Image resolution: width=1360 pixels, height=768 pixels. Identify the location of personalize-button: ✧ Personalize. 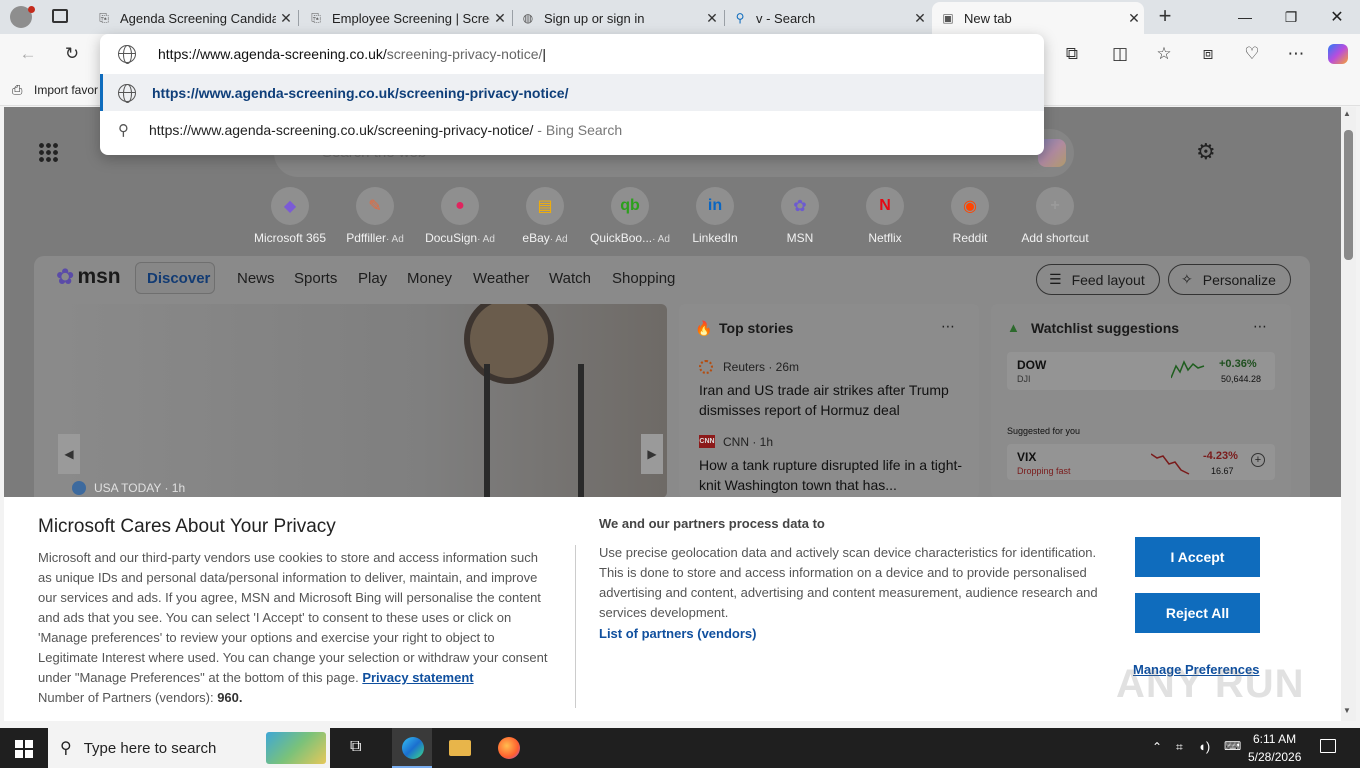
(1229, 279).